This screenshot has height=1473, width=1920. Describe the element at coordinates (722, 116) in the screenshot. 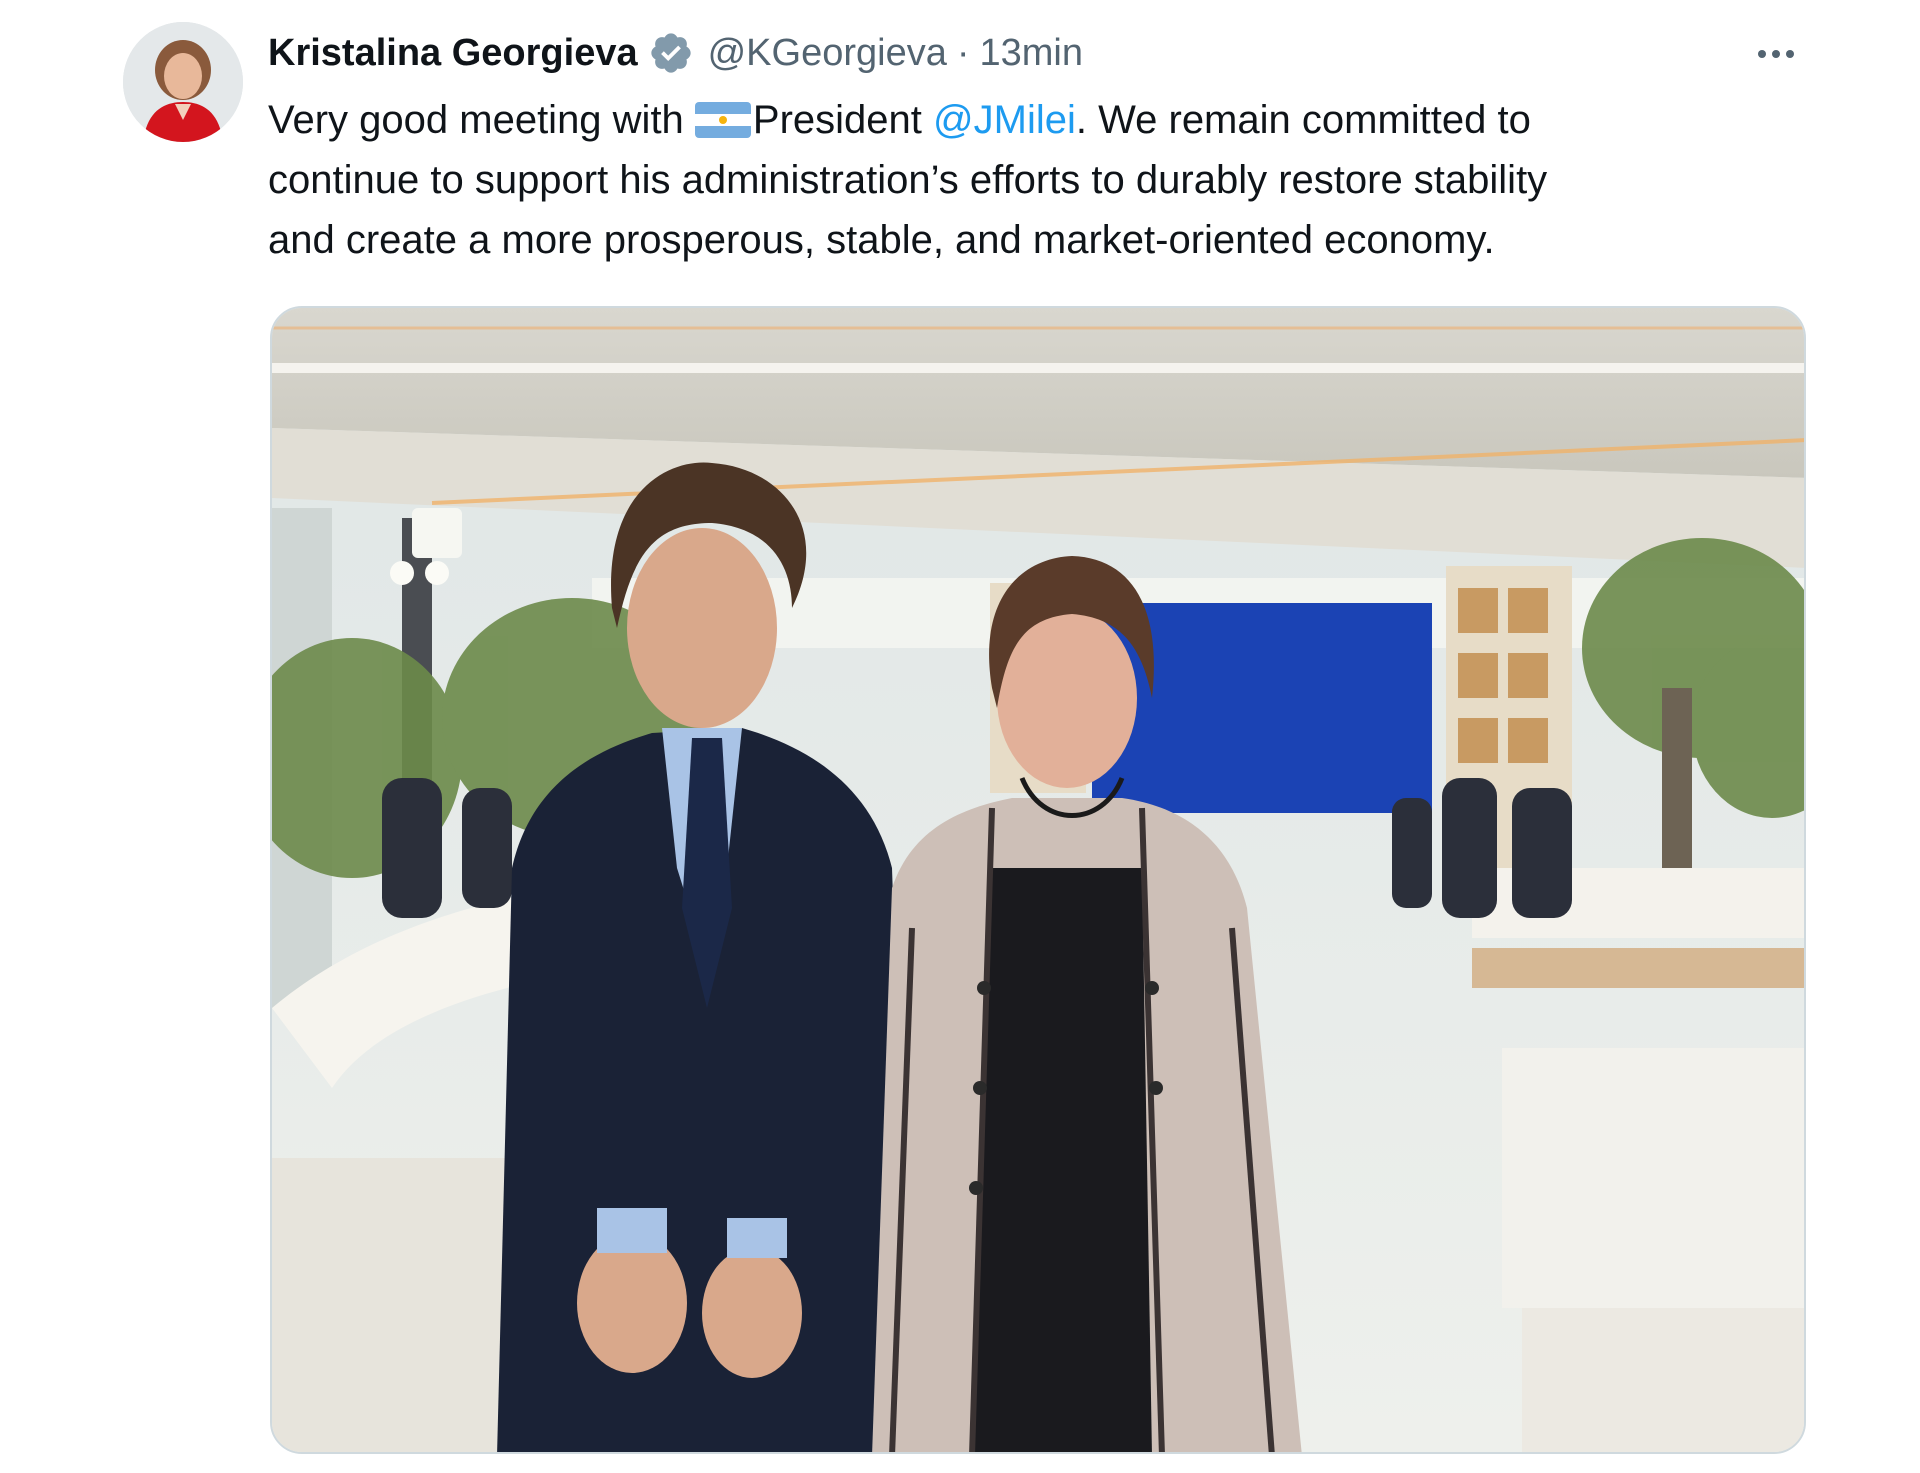

I see `argentina-flag-icon` at that location.